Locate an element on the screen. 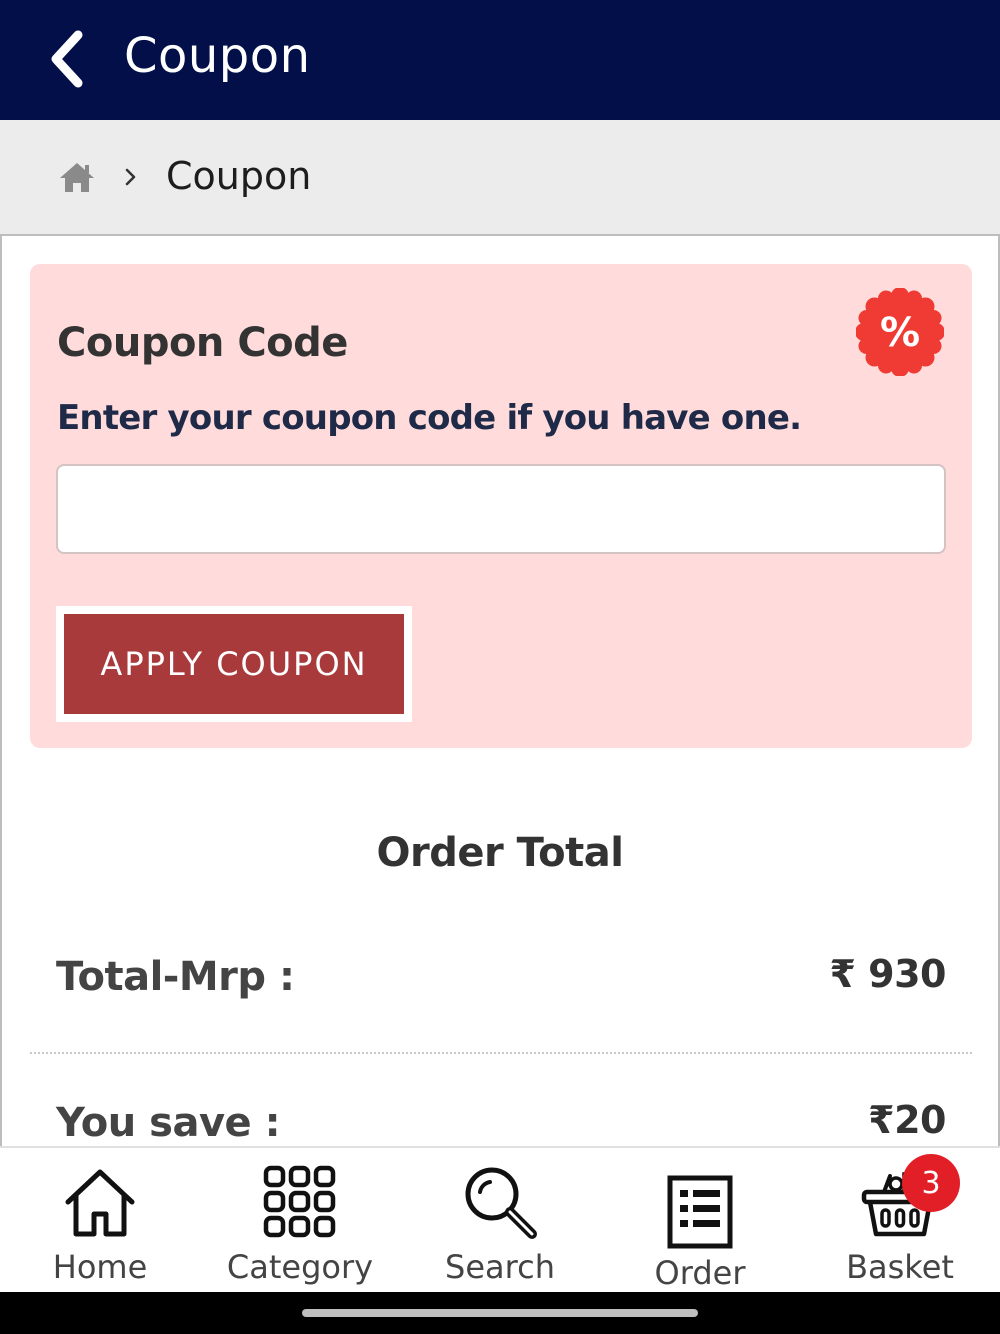  nav-label-category: Category is located at coordinates (300, 1267).